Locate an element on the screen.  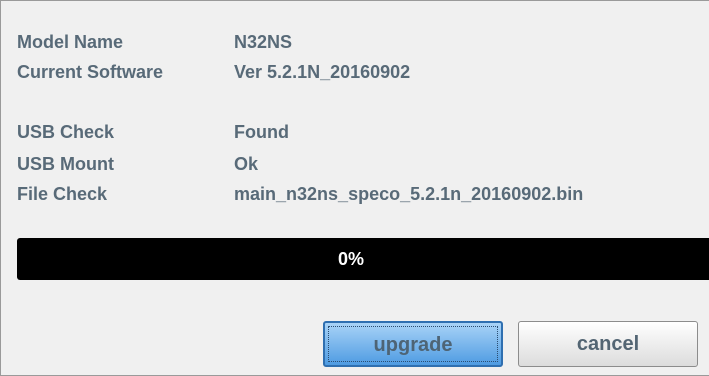
upgrade-button: upgrade is located at coordinates (413, 344).